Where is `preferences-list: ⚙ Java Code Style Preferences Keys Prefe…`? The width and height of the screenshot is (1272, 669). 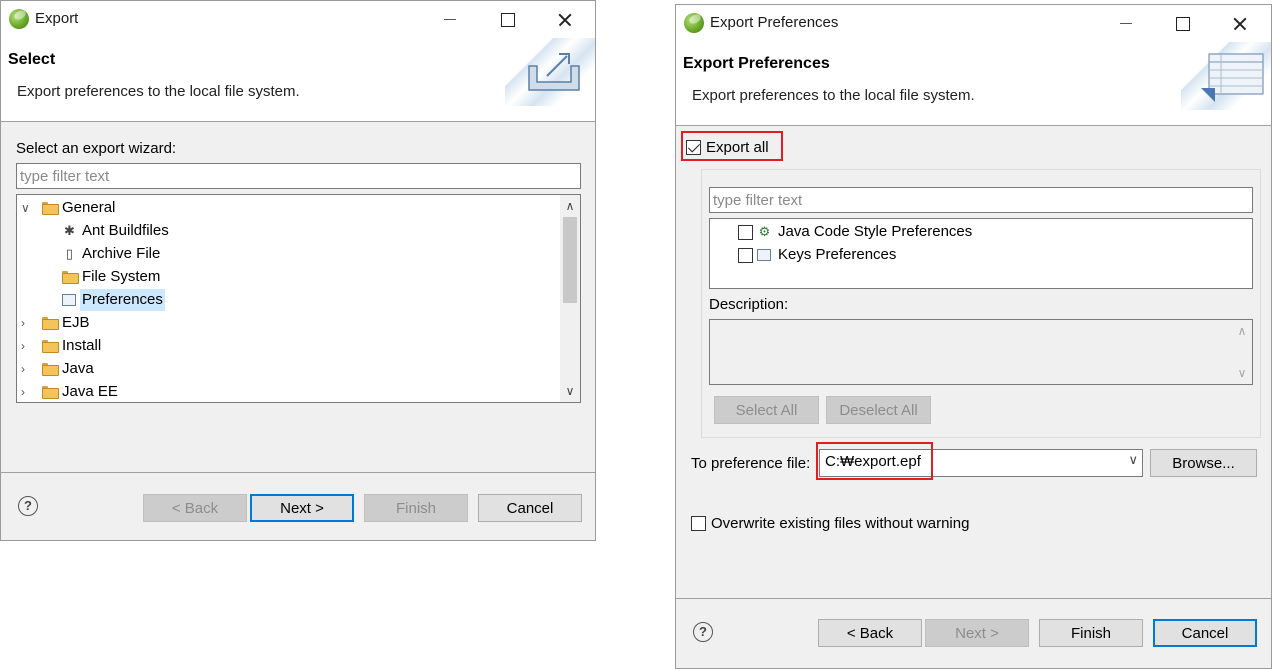
preferences-list: ⚙ Java Code Style Preferences Keys Prefe… is located at coordinates (981, 253).